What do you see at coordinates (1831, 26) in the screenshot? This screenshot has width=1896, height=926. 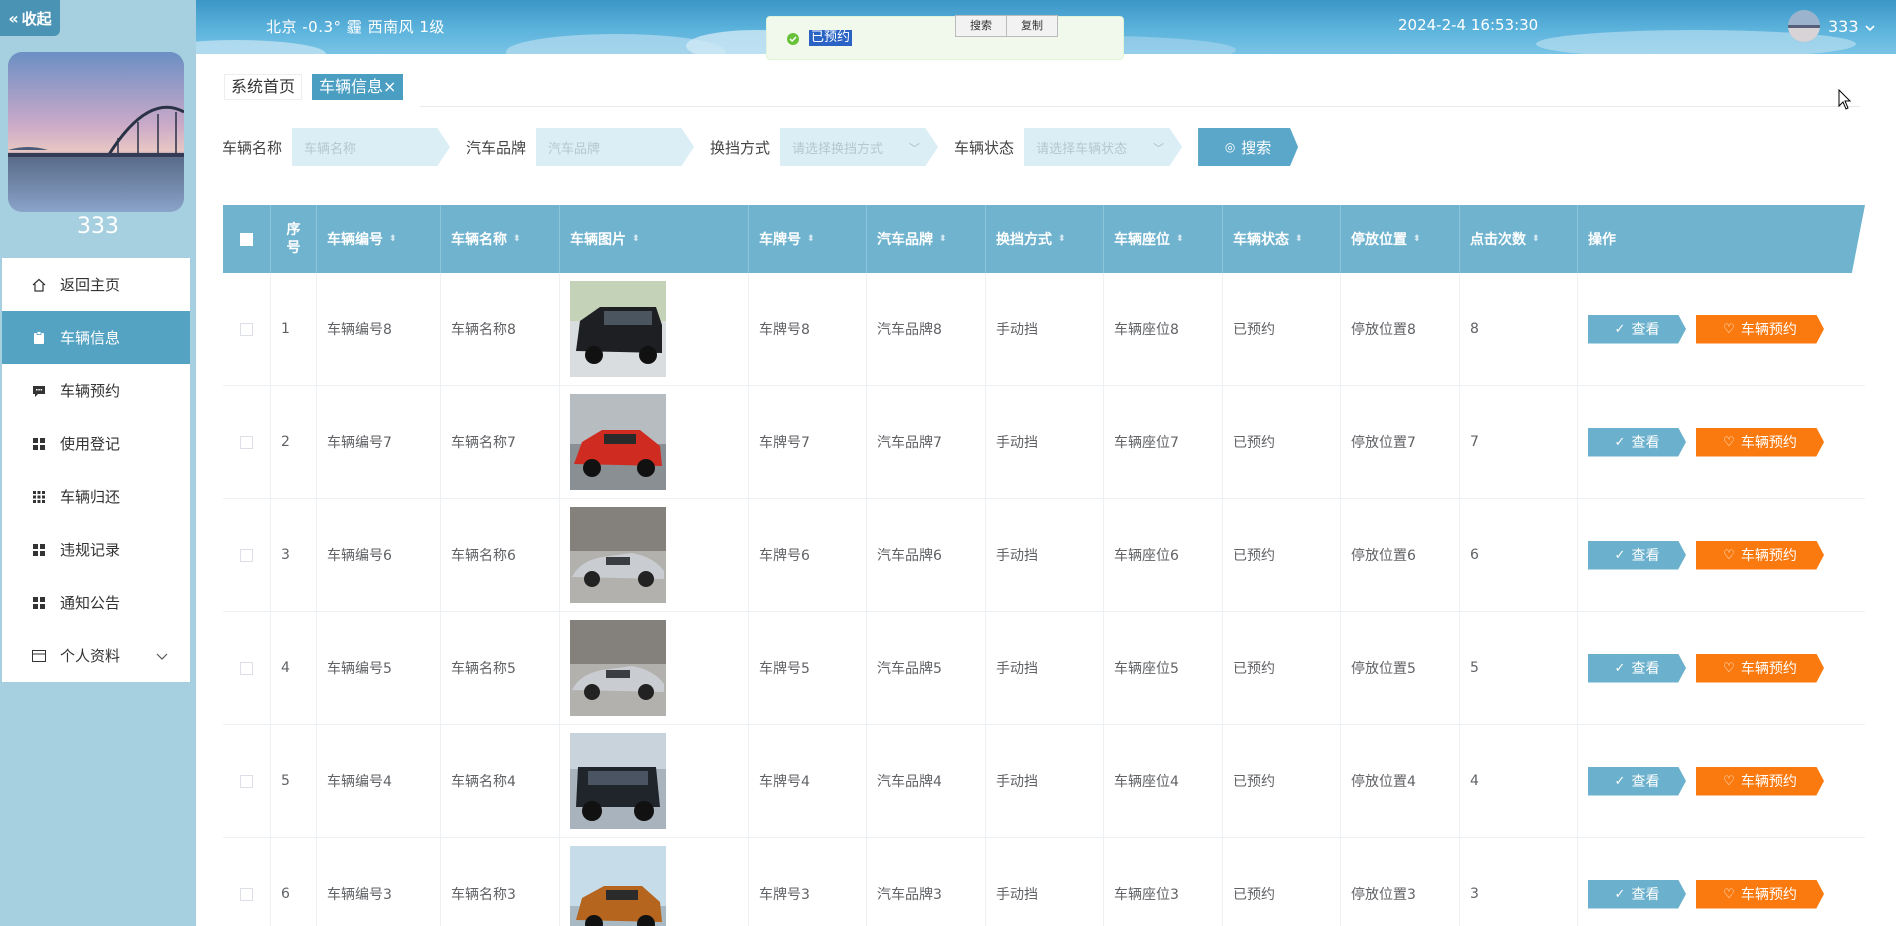 I see `user-menu: 333` at bounding box center [1831, 26].